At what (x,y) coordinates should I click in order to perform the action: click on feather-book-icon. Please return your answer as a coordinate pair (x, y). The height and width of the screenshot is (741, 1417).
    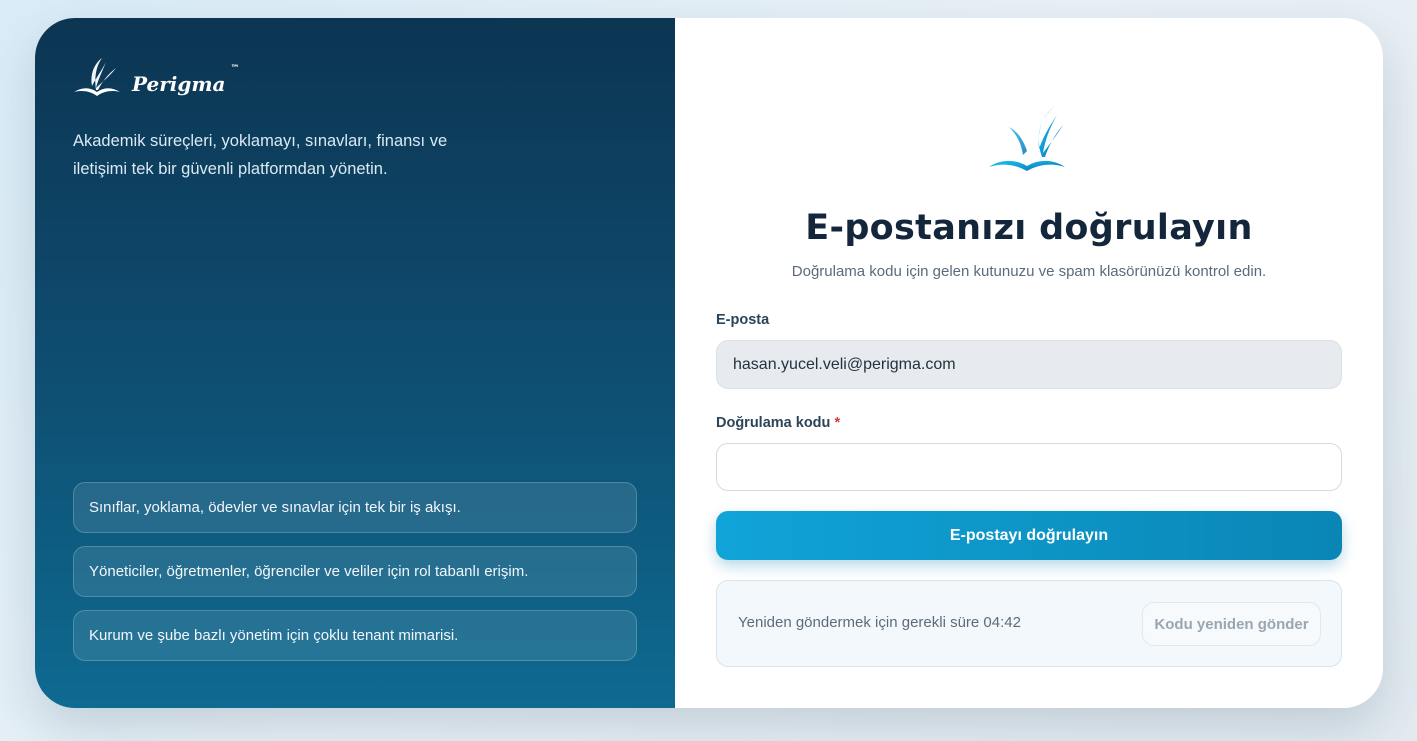
    Looking at the image, I should click on (97, 77).